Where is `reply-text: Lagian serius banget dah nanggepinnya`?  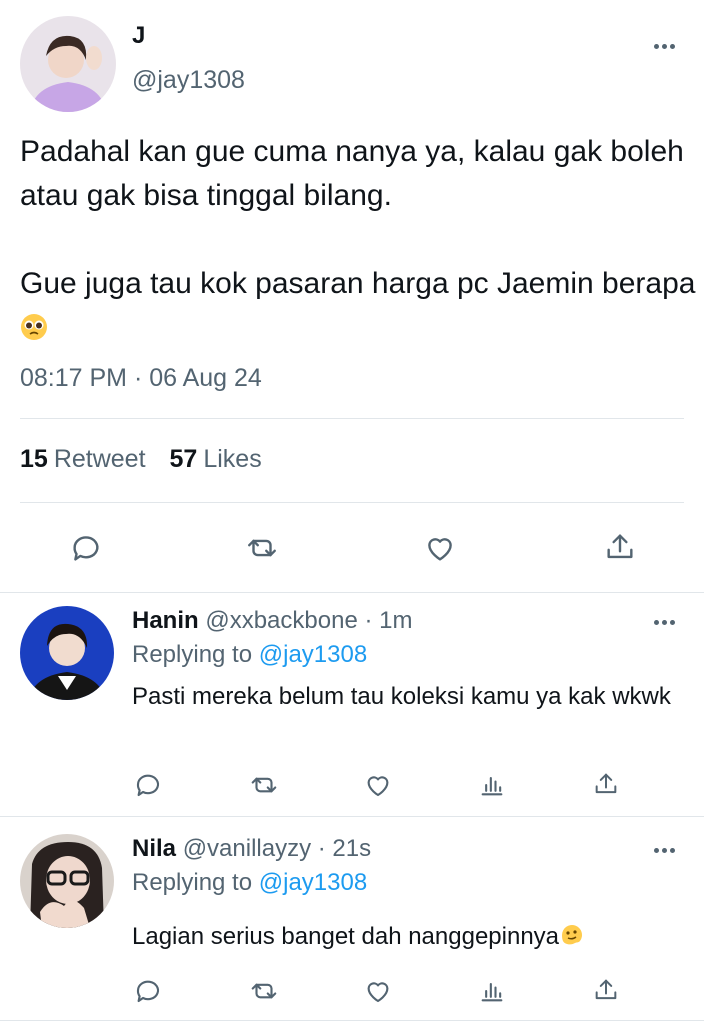 reply-text: Lagian serius banget dah nanggepinnya is located at coordinates (412, 939).